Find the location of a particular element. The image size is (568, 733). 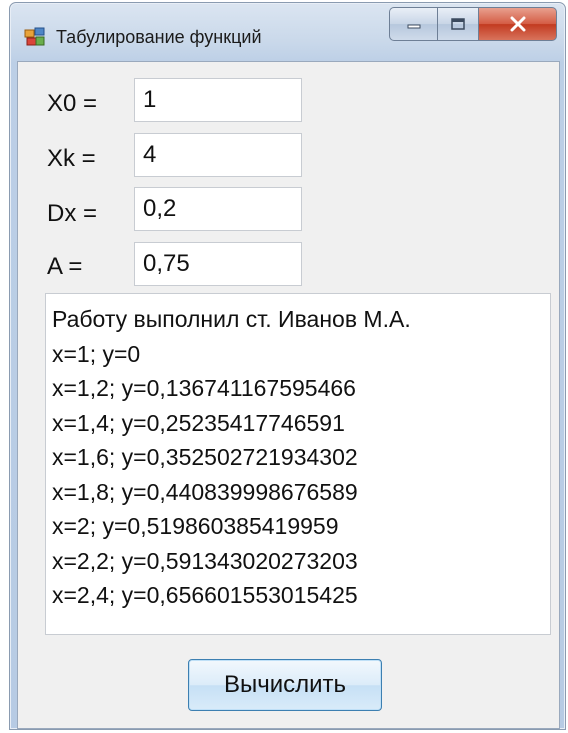

minimize-button is located at coordinates (413, 24).